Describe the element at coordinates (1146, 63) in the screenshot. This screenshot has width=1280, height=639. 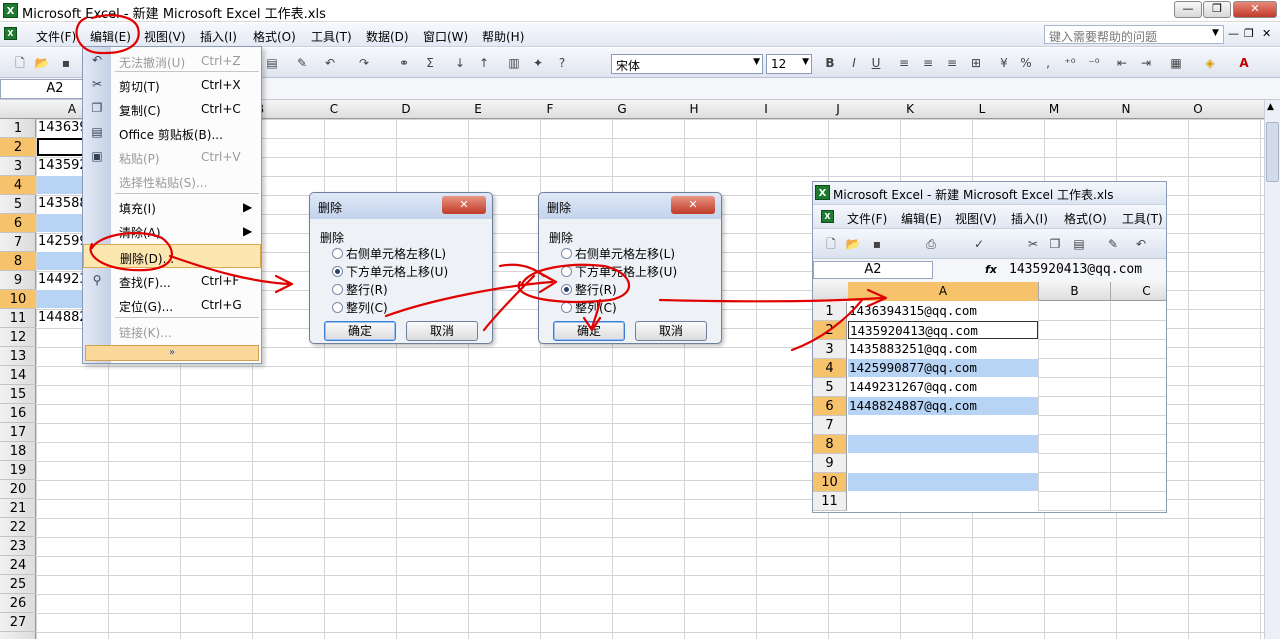
I see `increase-indent-icon: ⇥` at that location.